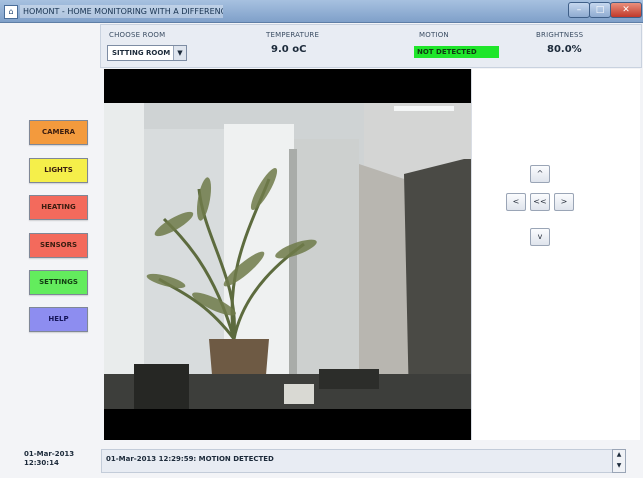 The height and width of the screenshot is (478, 643). What do you see at coordinates (619, 455) in the screenshot?
I see `scroll-up-icon: ▲` at bounding box center [619, 455].